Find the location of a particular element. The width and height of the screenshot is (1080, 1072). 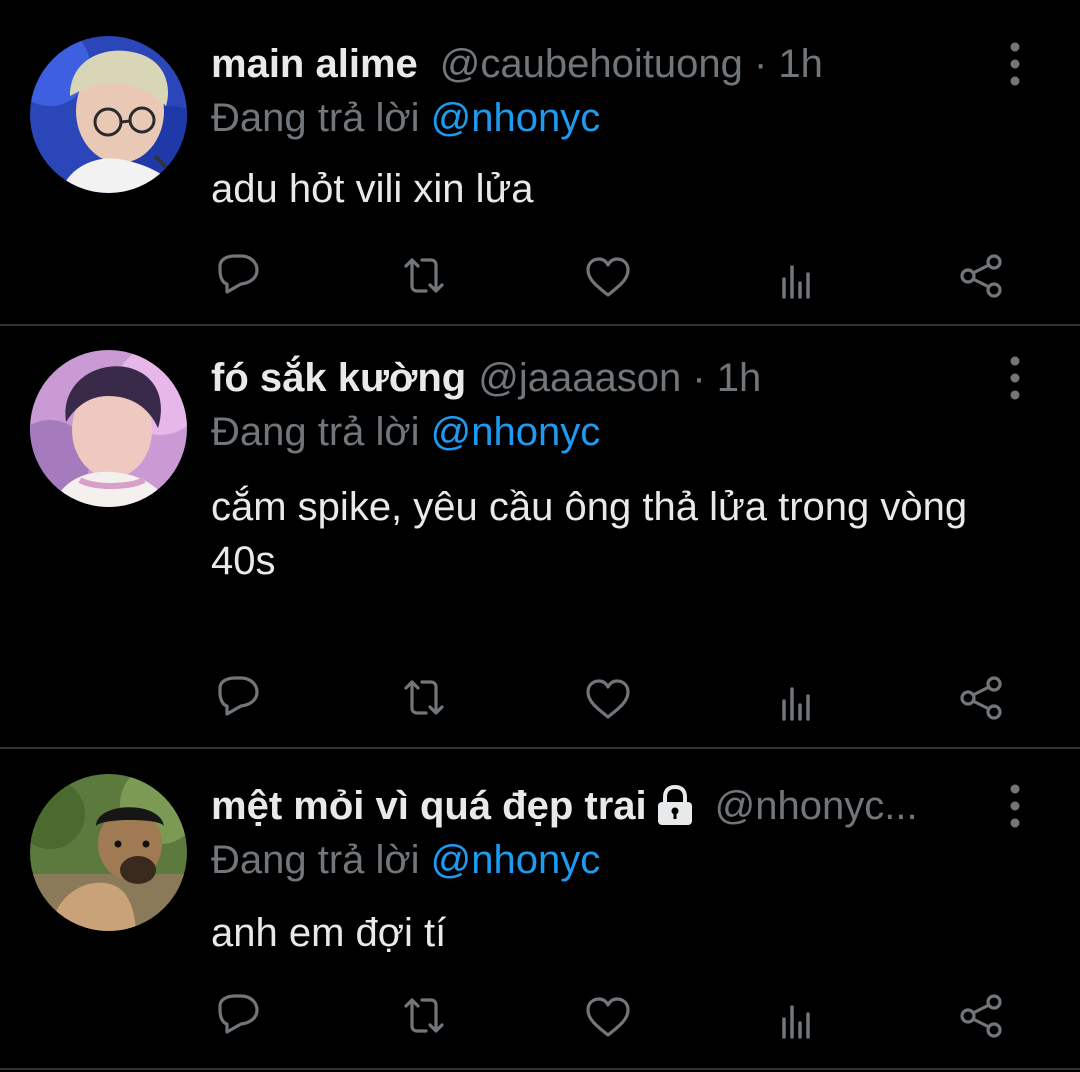

display-name: mệt mỏi vì quá đẹp trai is located at coordinates (429, 806).